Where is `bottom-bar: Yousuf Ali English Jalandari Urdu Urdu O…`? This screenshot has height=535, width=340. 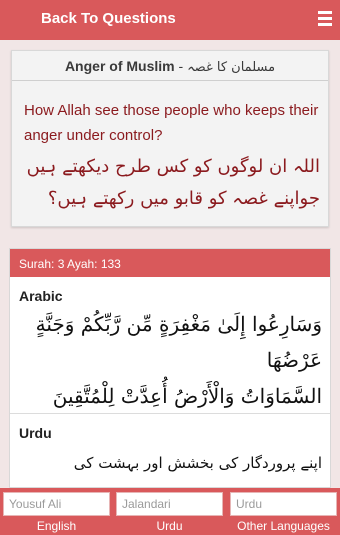 bottom-bar: Yousuf Ali English Jalandari Urdu Urdu O… is located at coordinates (170, 511).